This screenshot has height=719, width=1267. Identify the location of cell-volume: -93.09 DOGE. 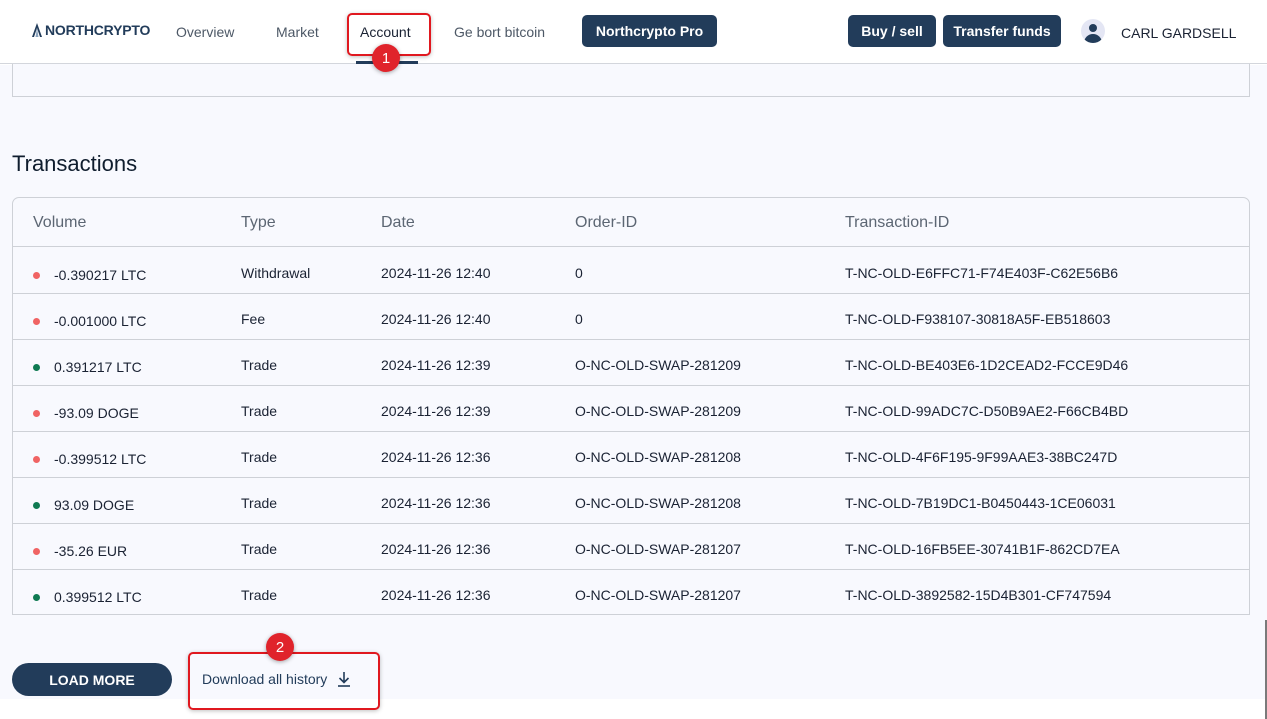
(96, 413).